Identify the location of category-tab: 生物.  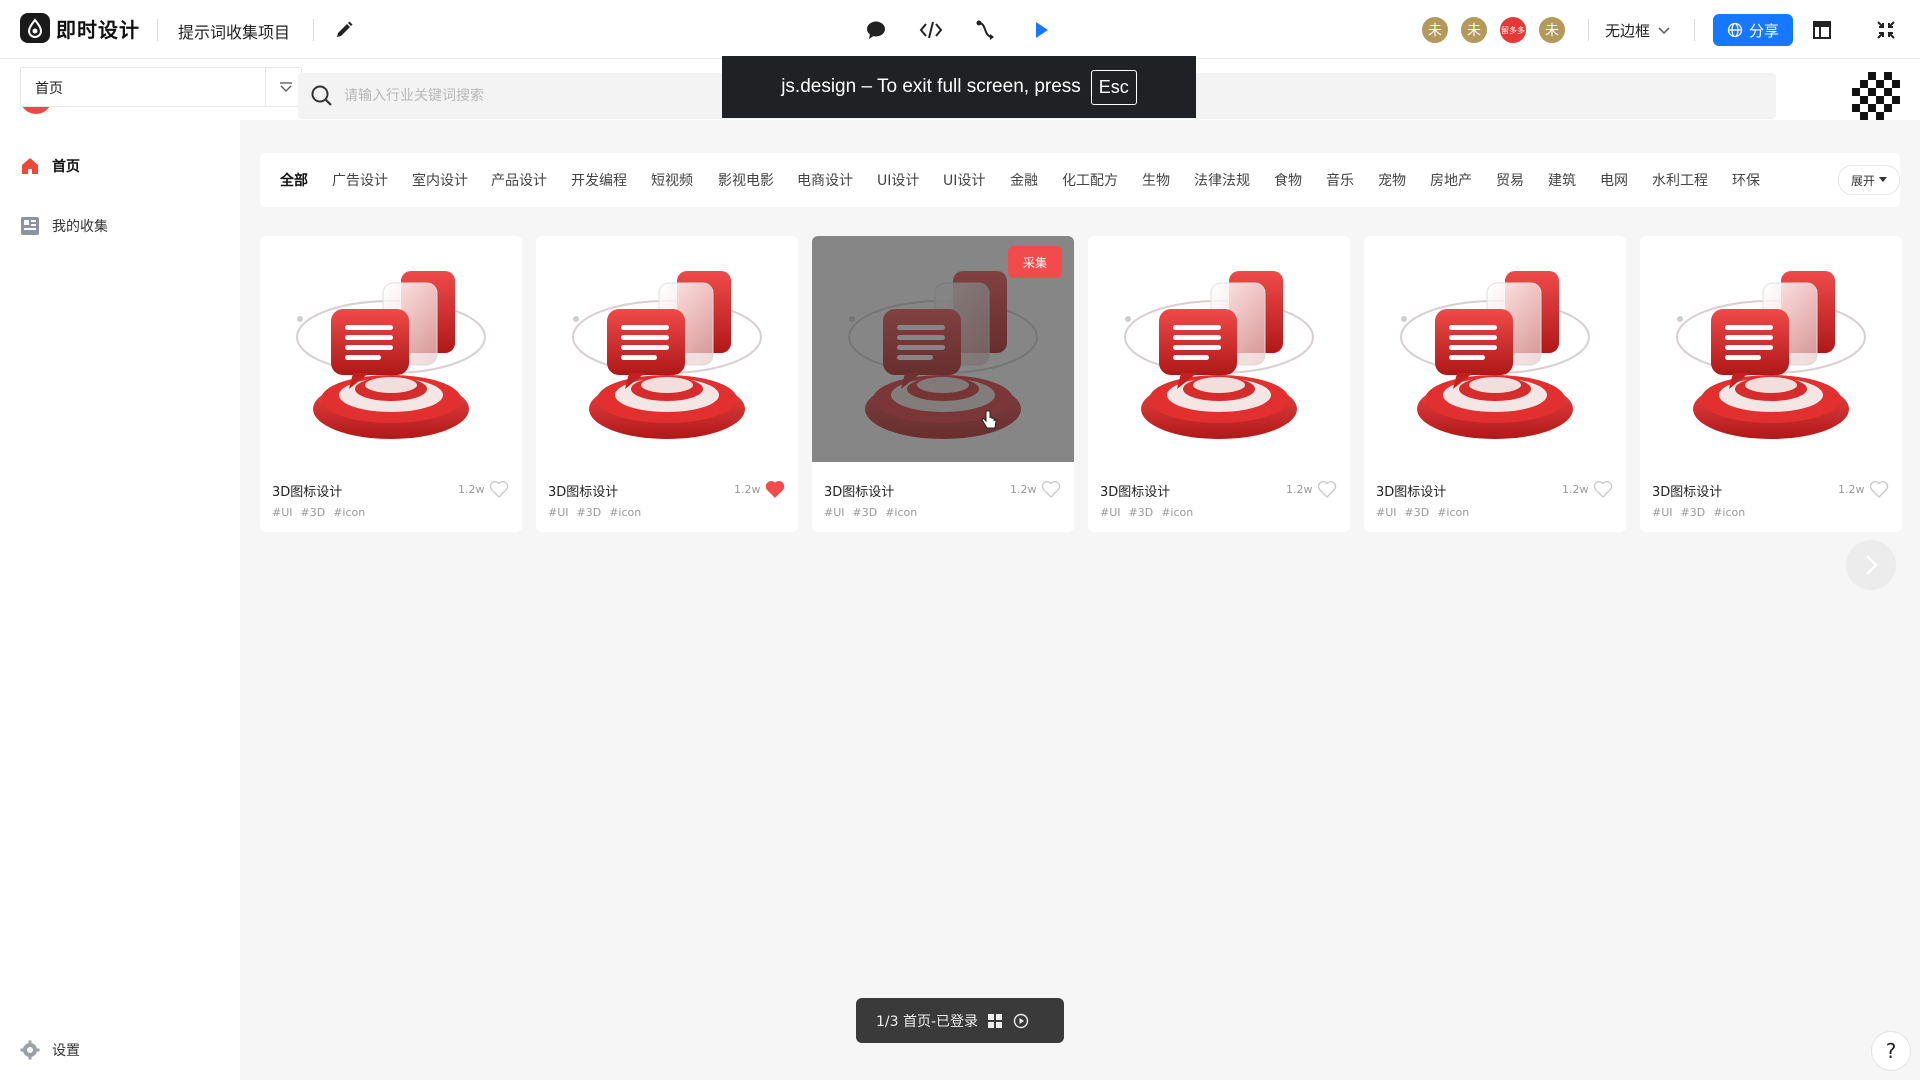
(1156, 180).